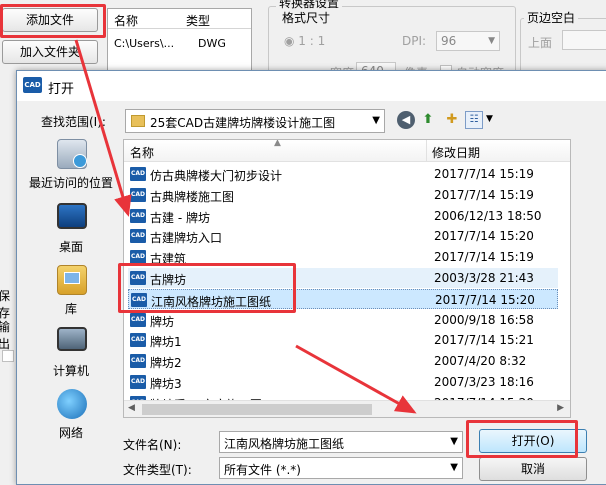 The width and height of the screenshot is (606, 485). What do you see at coordinates (347, 151) in the screenshot?
I see `file-list-header: ▲ 名称 修改日期` at bounding box center [347, 151].